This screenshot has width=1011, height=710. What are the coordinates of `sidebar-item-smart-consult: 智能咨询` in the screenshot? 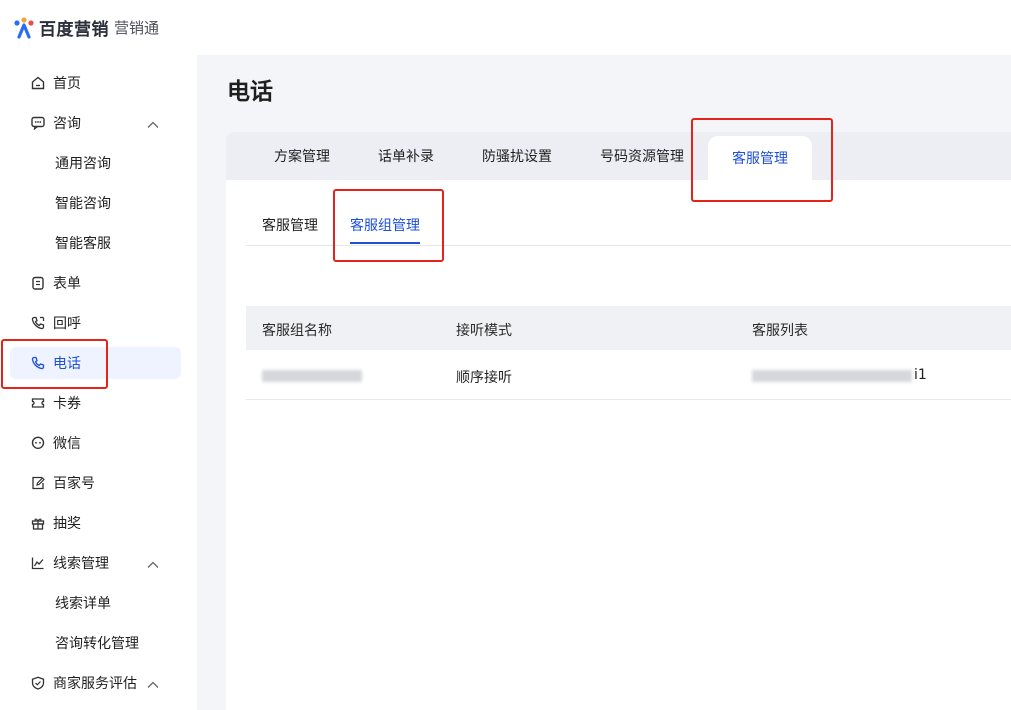 It's located at (95, 203).